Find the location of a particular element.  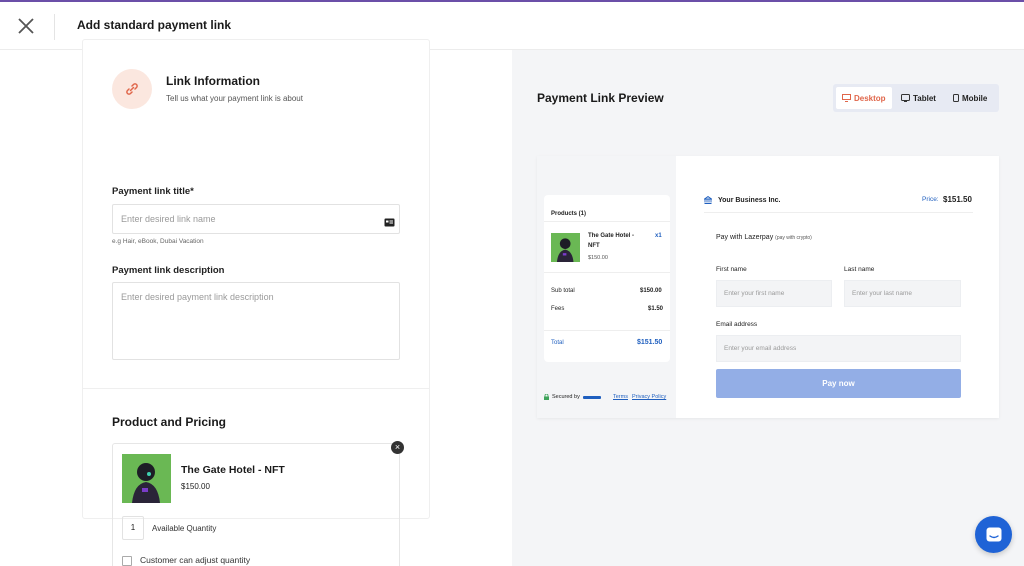

description-label: Payment link description is located at coordinates (168, 270).